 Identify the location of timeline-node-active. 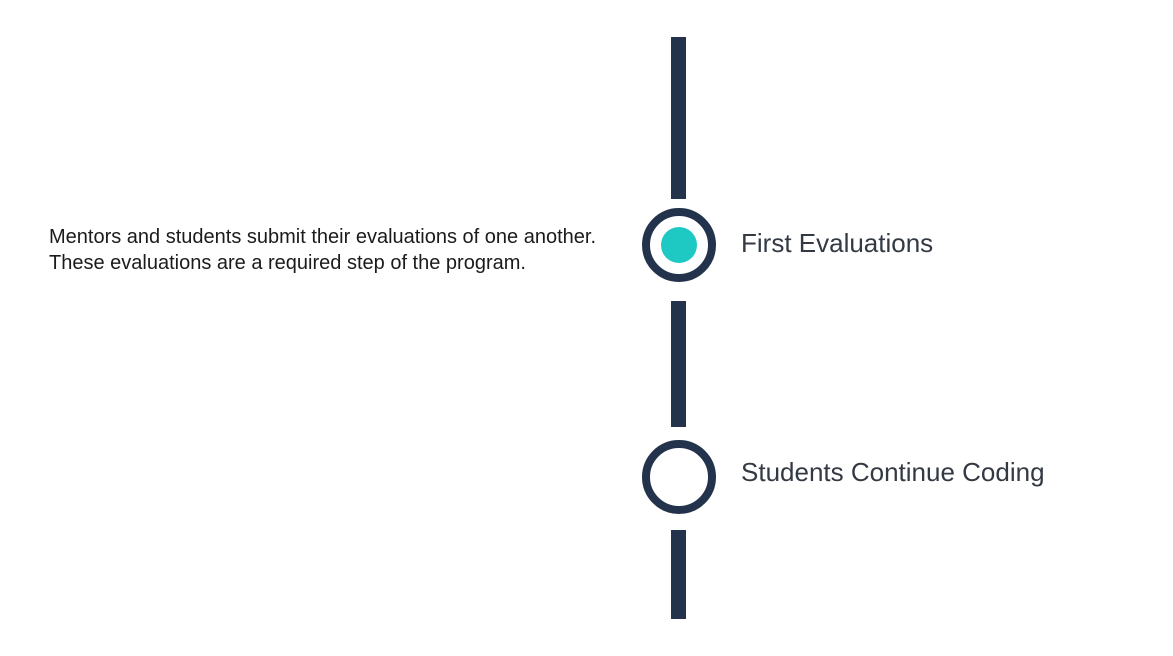
(679, 245).